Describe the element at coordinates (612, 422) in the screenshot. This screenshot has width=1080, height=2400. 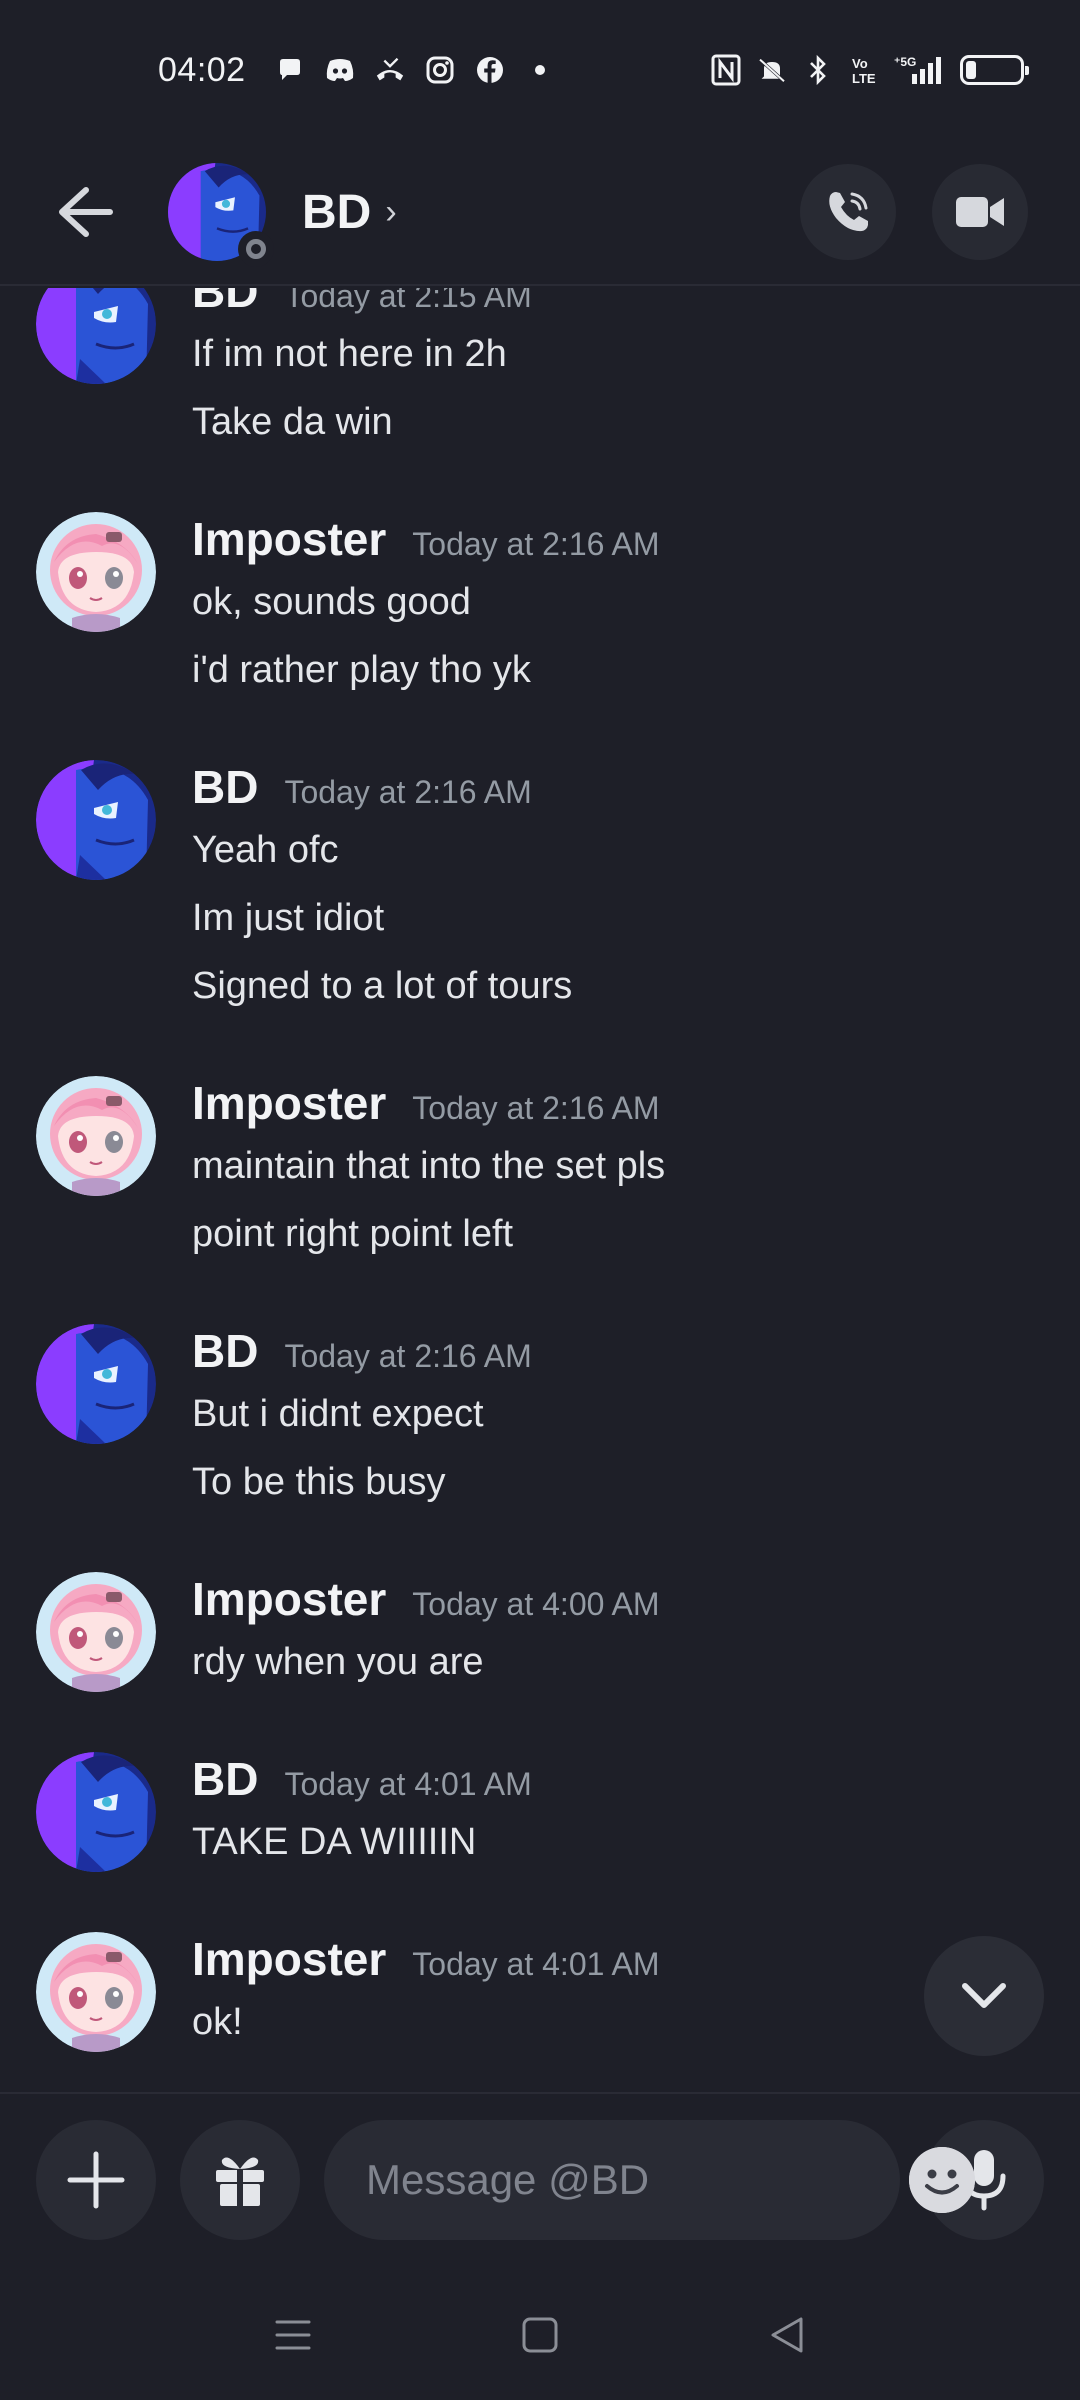
I see `message-text: Take da win` at that location.